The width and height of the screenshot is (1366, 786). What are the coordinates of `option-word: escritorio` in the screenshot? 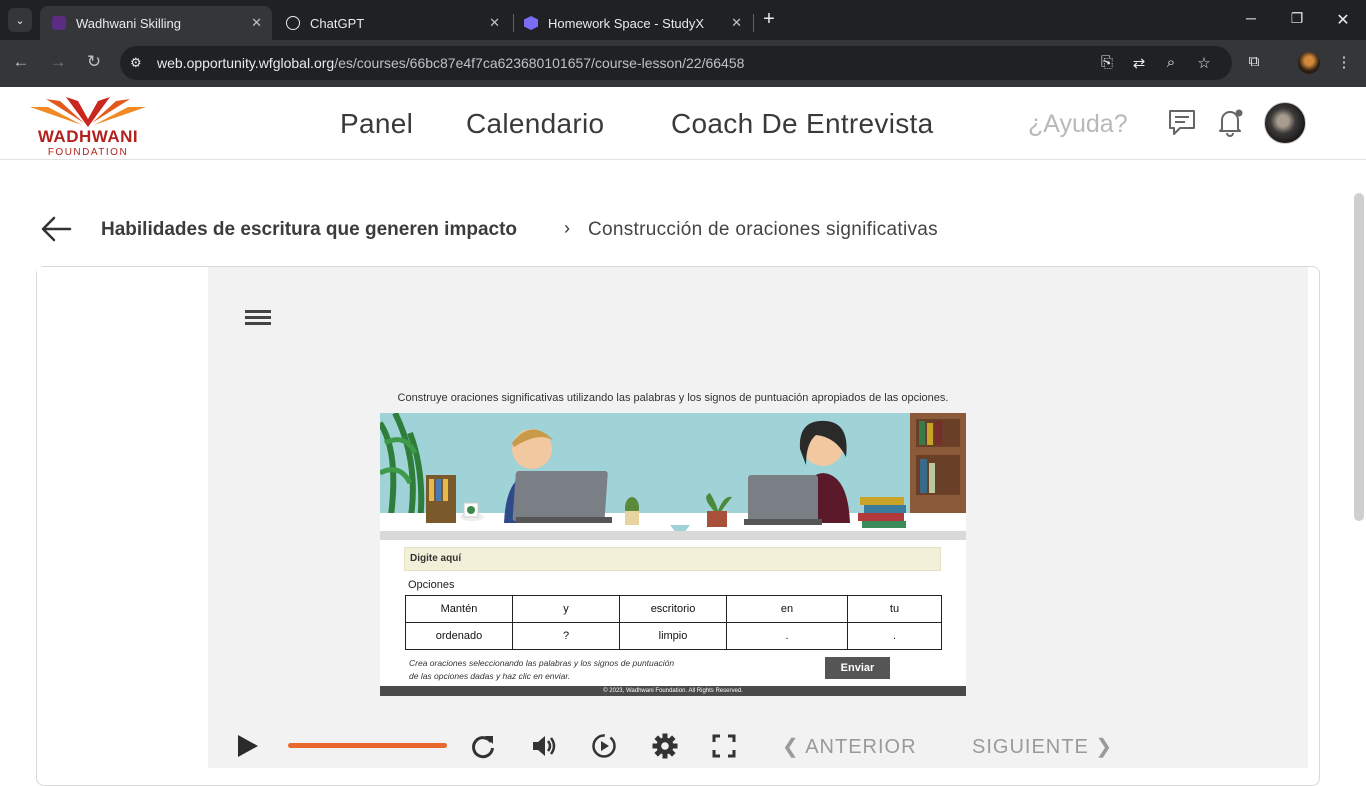 It's located at (673, 609).